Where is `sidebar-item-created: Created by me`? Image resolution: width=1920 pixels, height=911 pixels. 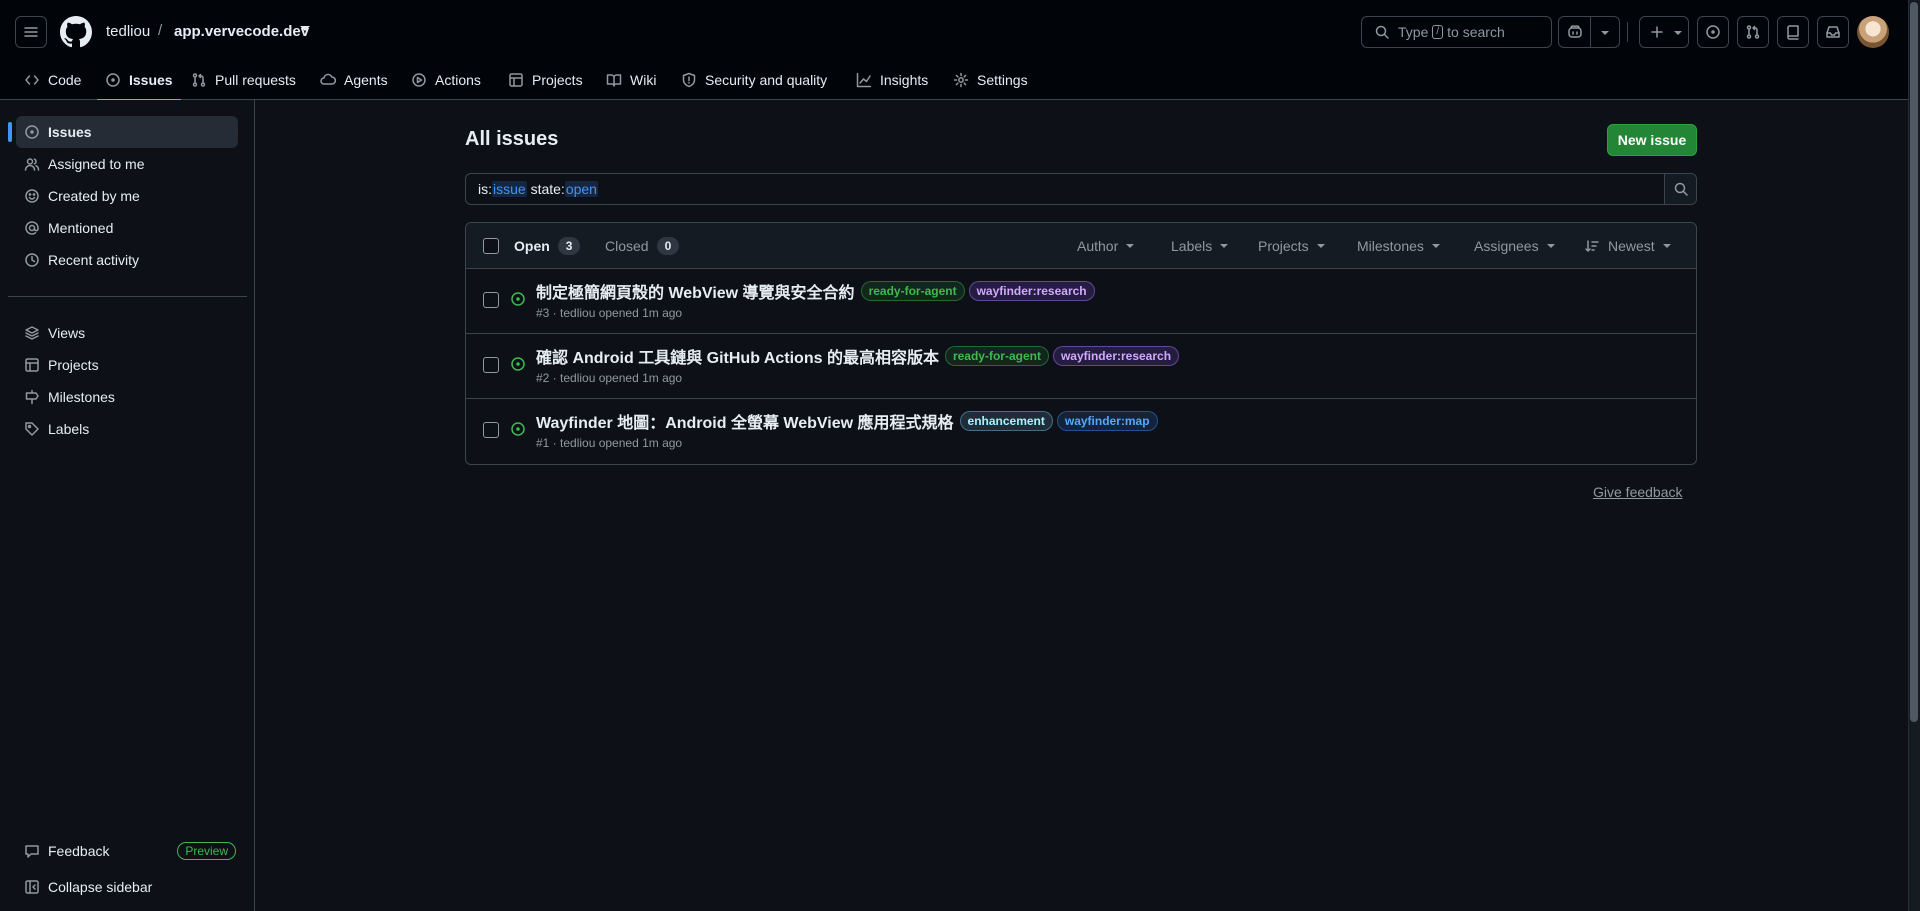 sidebar-item-created: Created by me is located at coordinates (127, 196).